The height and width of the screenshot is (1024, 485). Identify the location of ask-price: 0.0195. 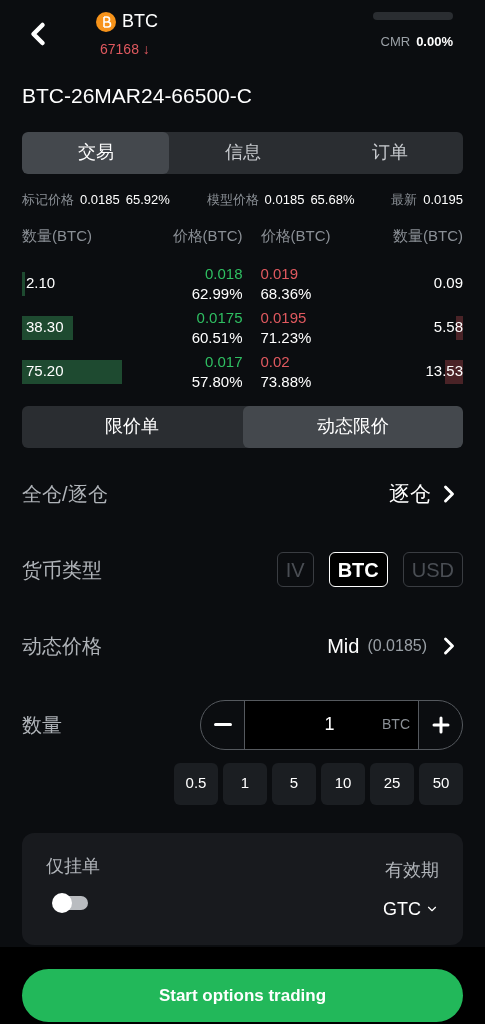
(283, 317).